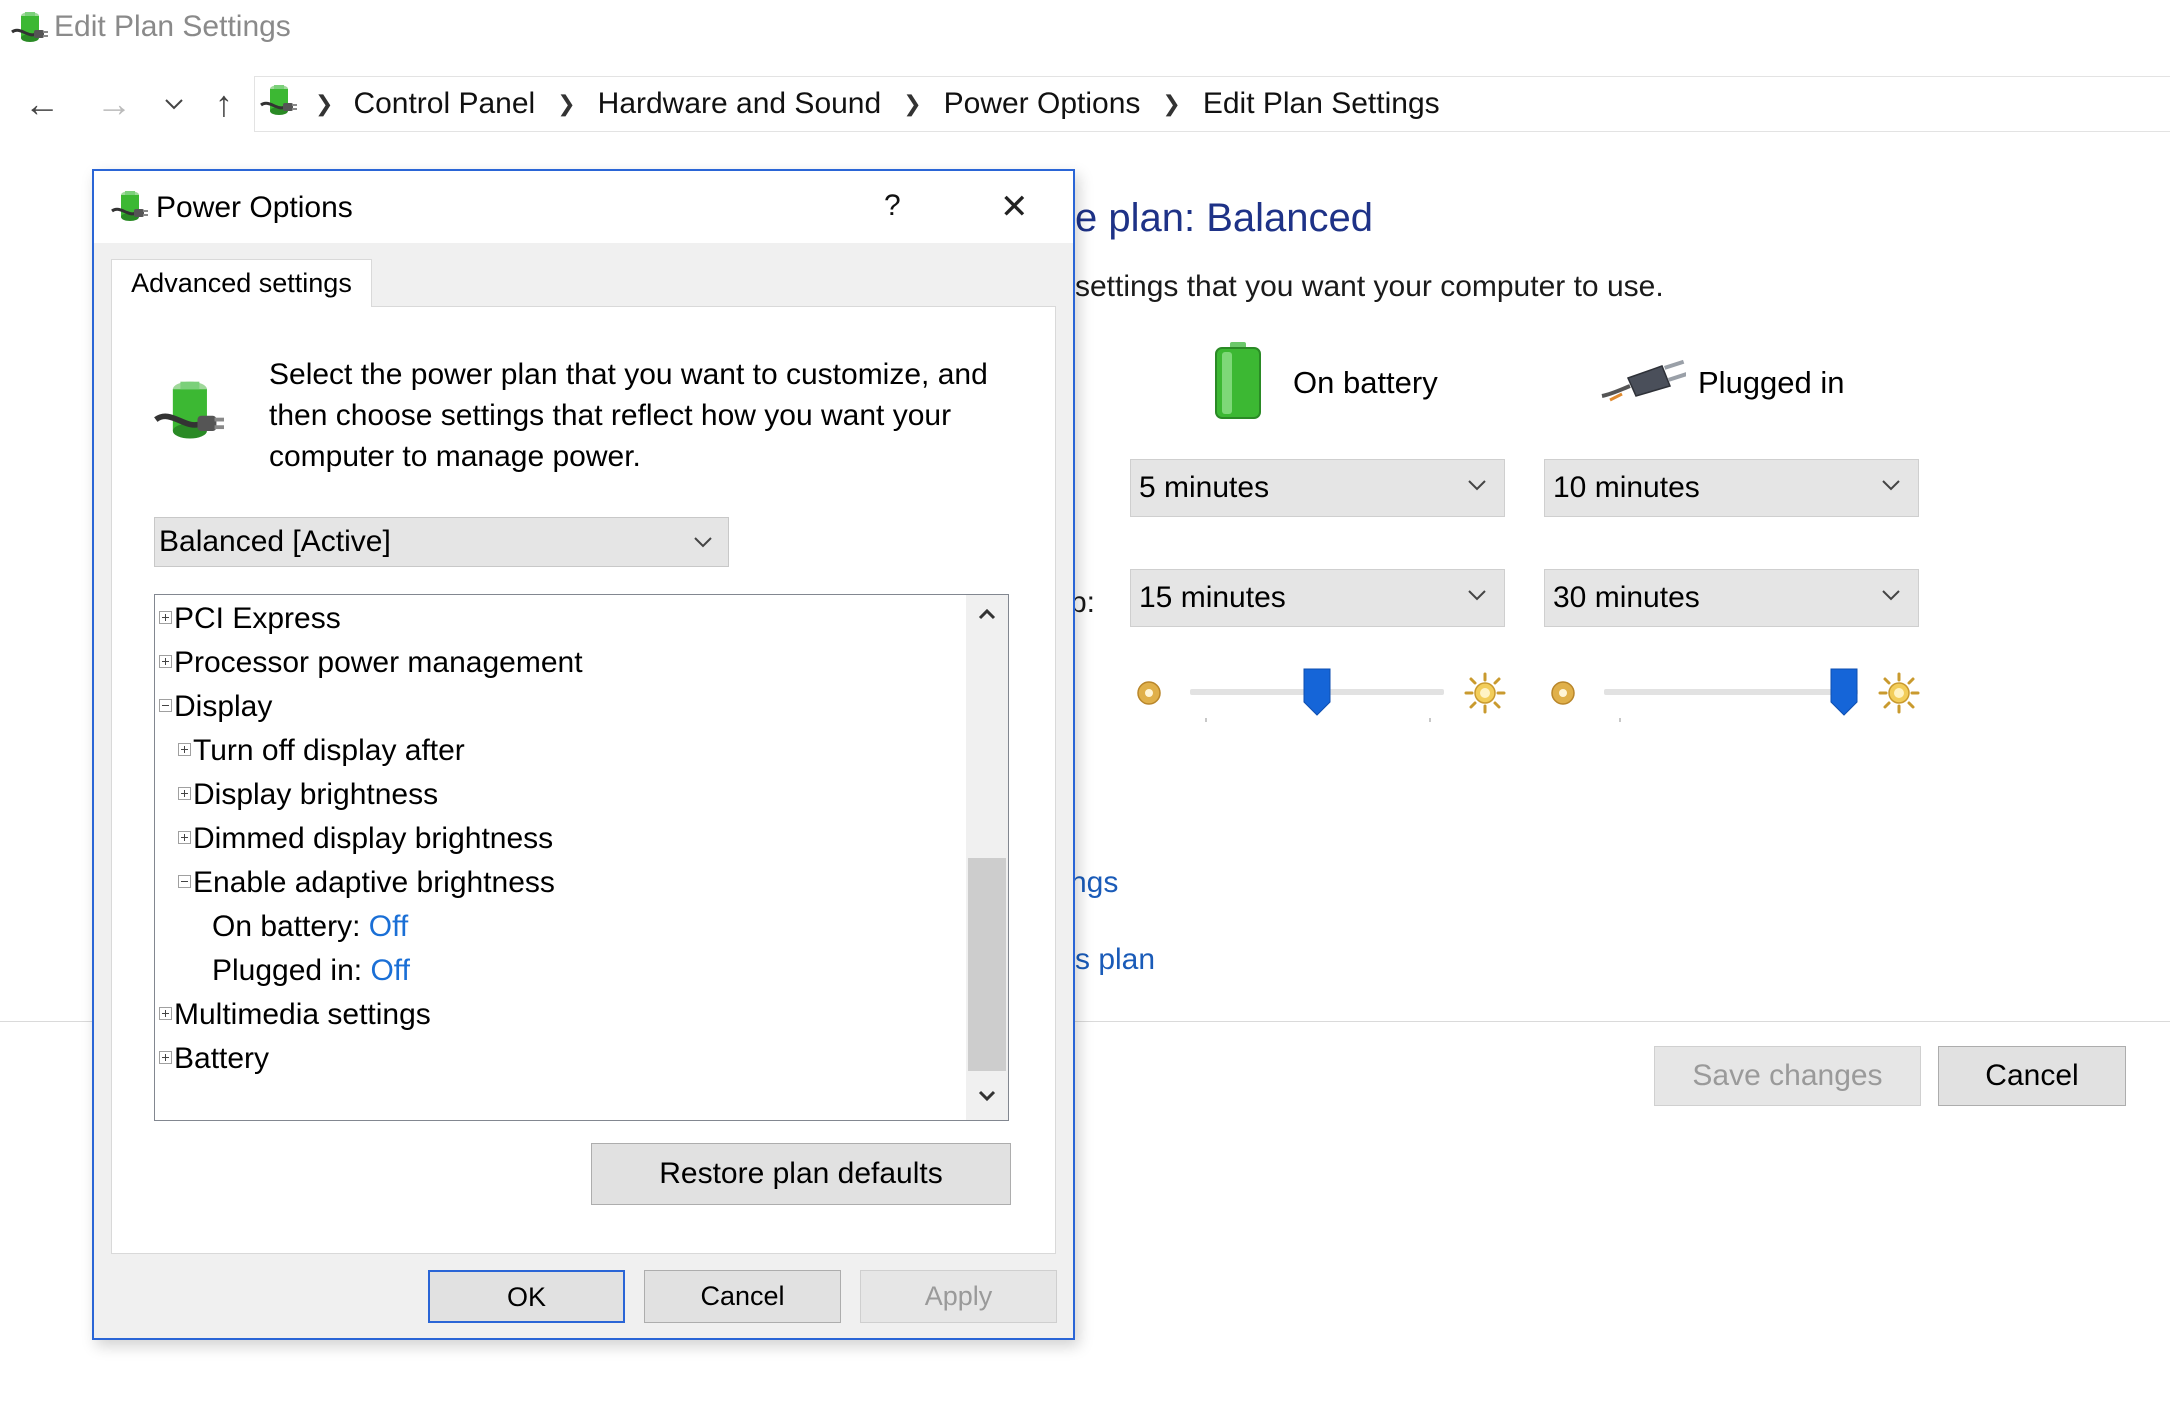 The width and height of the screenshot is (2170, 1422). I want to click on change-advanced-settings-link: ngs, so click(1094, 883).